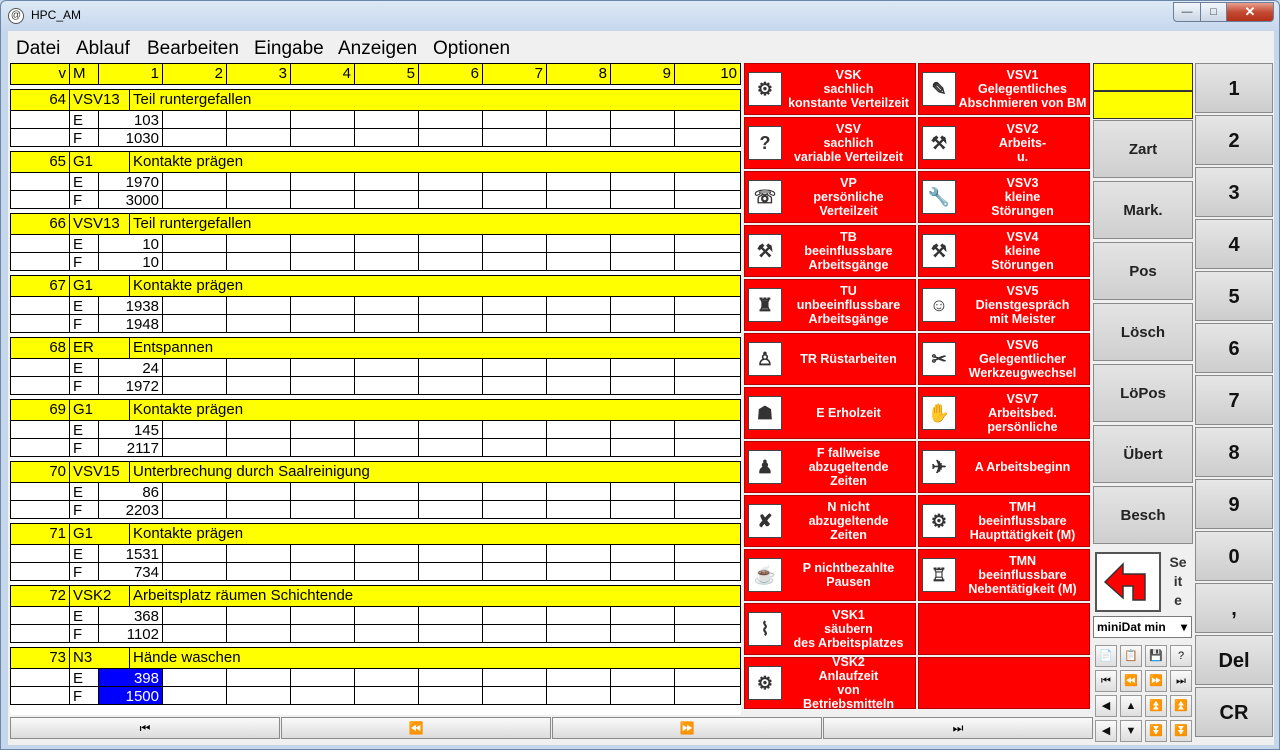  I want to click on mode-dropdown: miniDat min ▾, so click(1142, 627).